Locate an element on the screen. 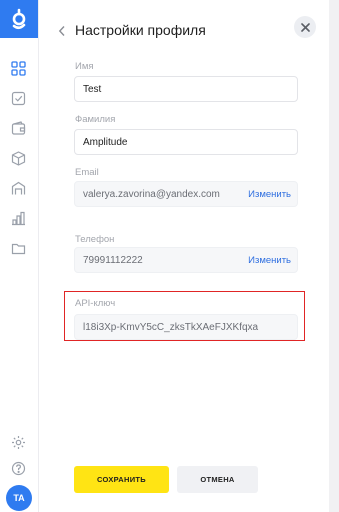  last-name-value: Amplitude is located at coordinates (105, 142).